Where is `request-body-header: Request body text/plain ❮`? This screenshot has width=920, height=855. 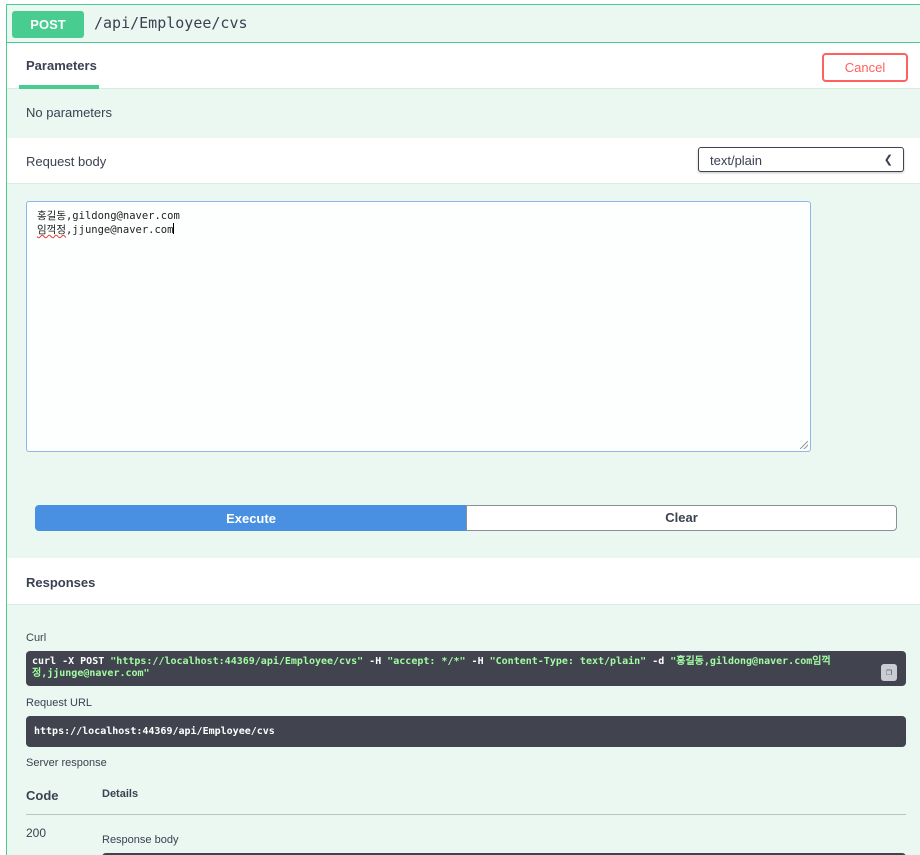
request-body-header: Request body text/plain ❮ is located at coordinates (463, 161).